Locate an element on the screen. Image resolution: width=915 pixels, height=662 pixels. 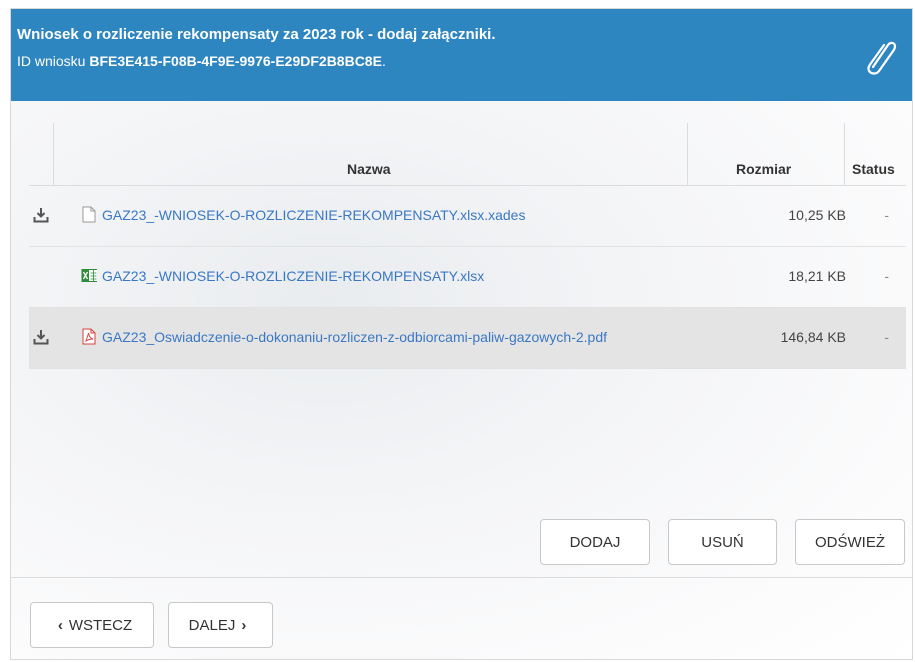
remove-button: USUŃ is located at coordinates (722, 542).